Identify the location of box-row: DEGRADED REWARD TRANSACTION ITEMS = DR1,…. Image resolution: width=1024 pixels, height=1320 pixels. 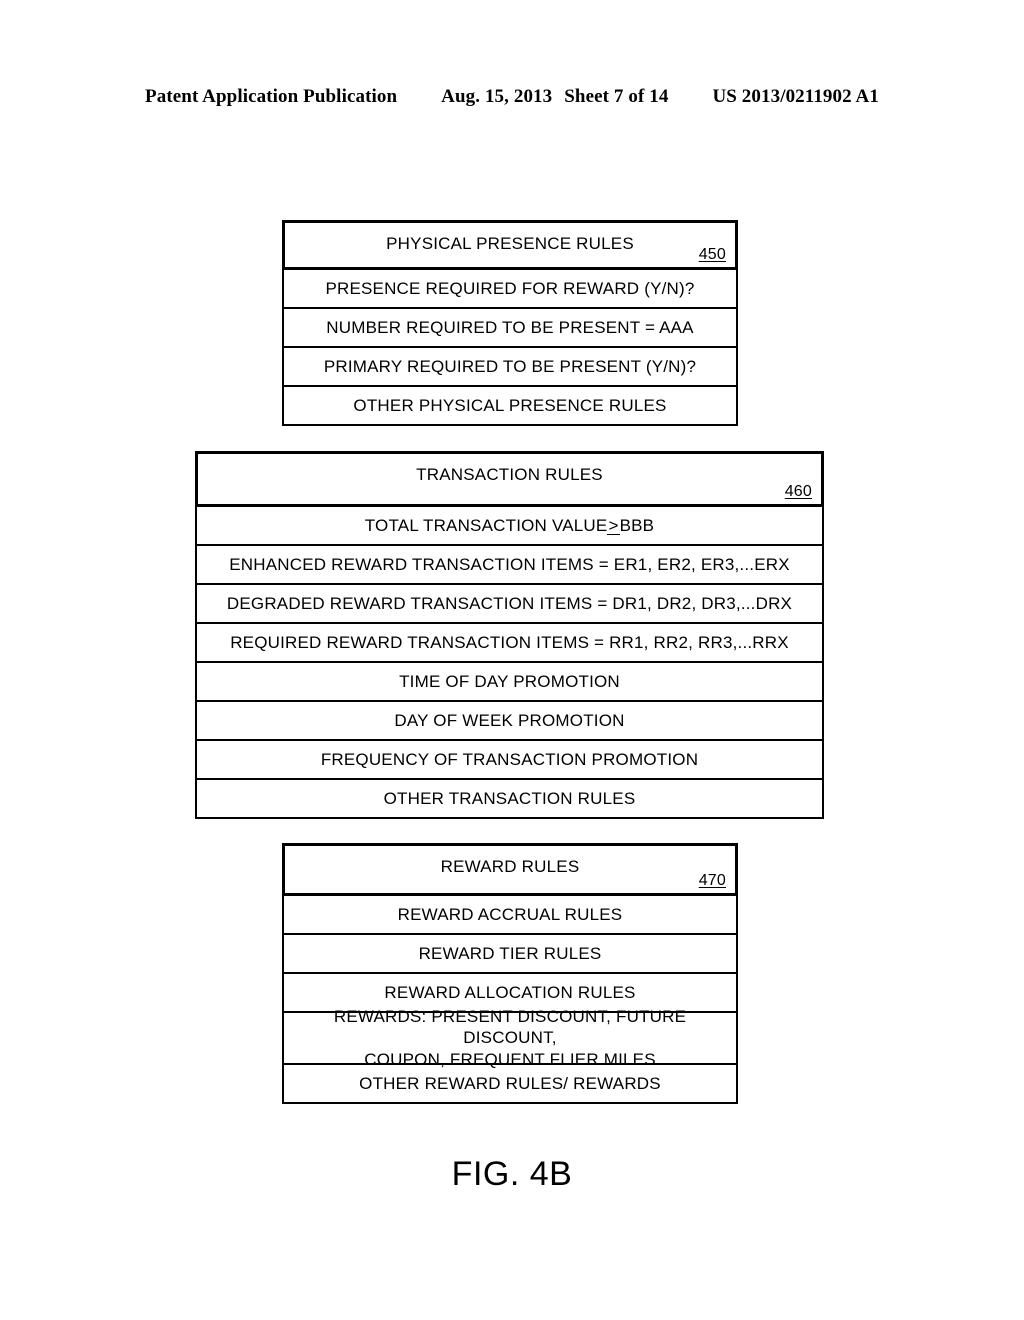
(509, 604).